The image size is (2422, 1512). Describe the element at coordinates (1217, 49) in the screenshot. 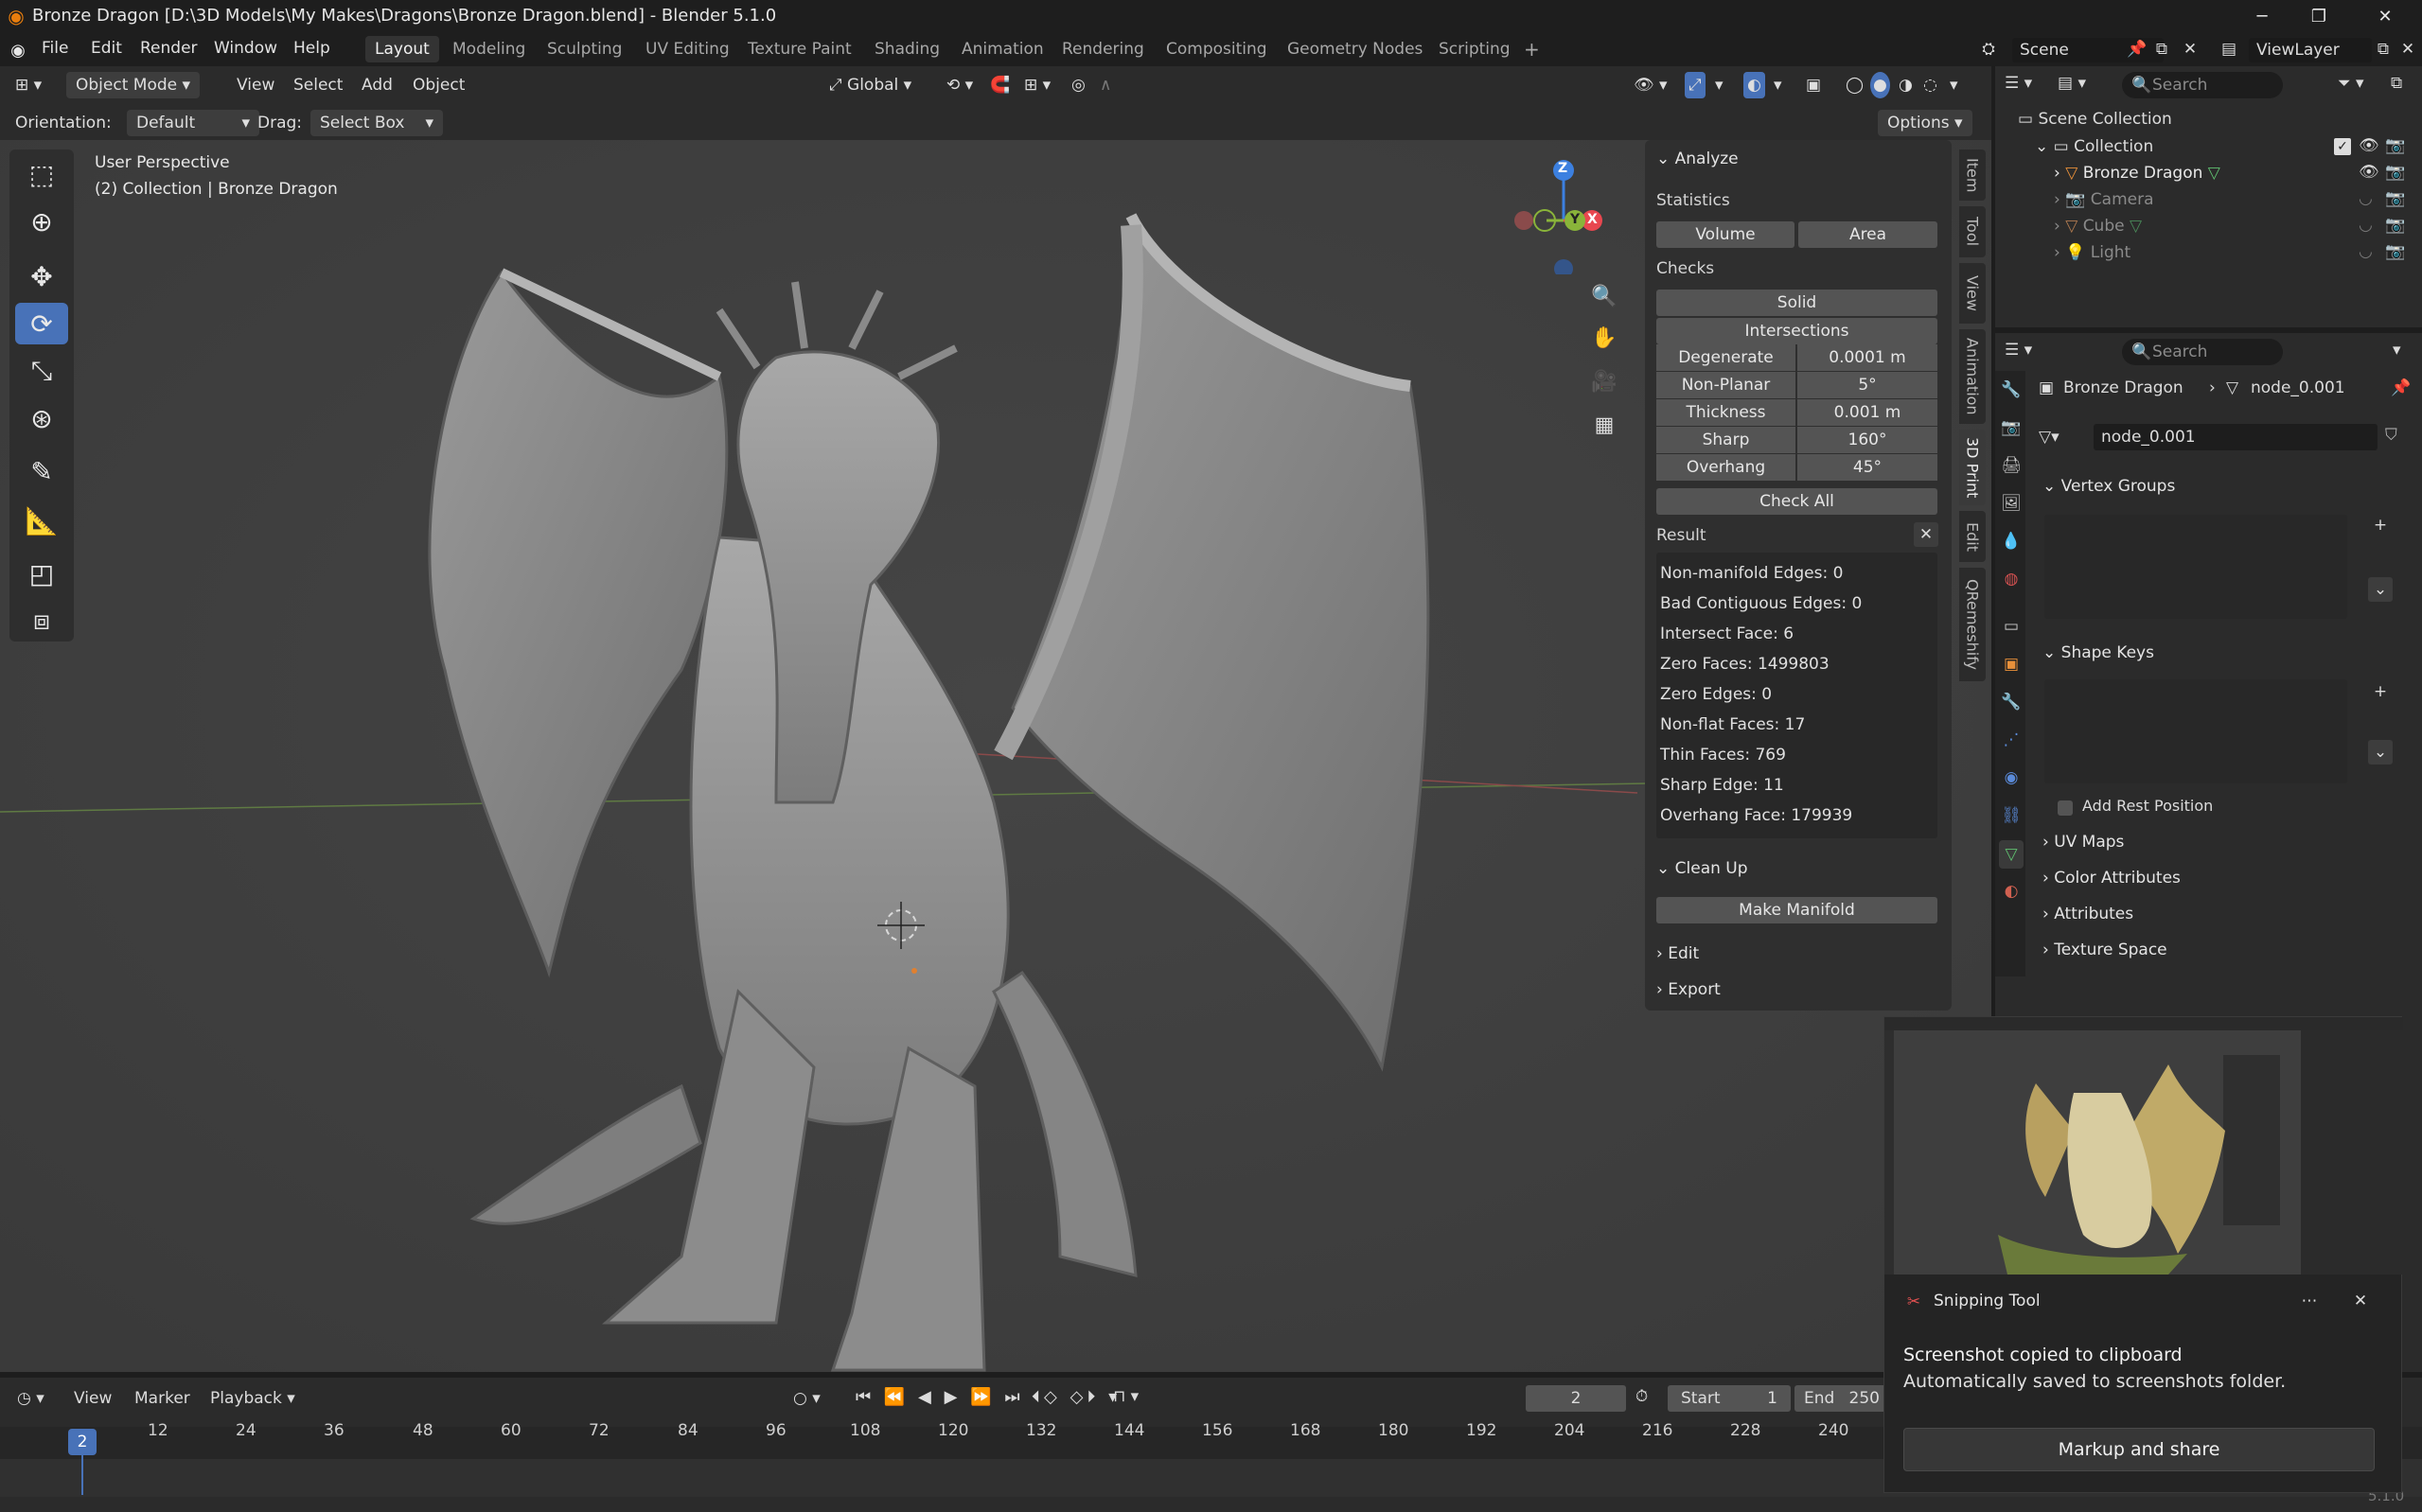

I see `tab-compositing: Compositing` at that location.